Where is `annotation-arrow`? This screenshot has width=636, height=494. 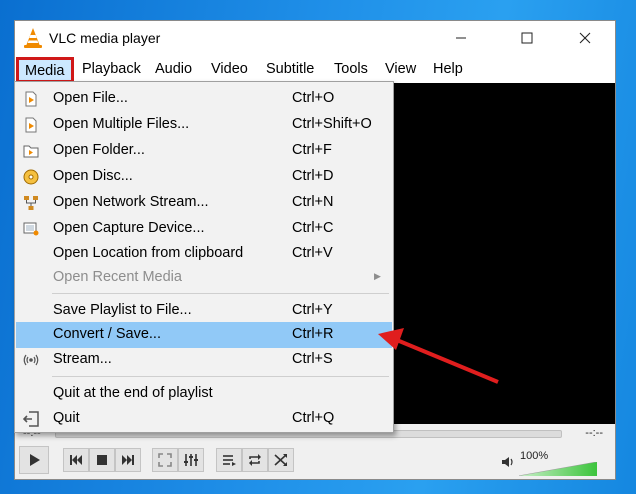
annotation-arrow is located at coordinates (438, 356).